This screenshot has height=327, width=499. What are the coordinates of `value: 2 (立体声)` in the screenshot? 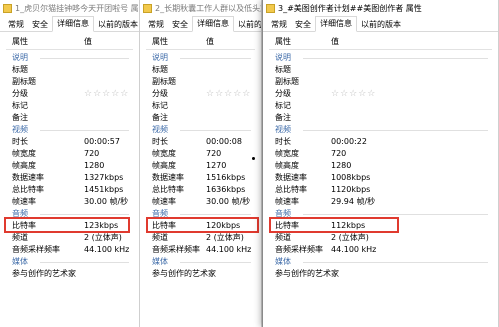 It's located at (350, 237).